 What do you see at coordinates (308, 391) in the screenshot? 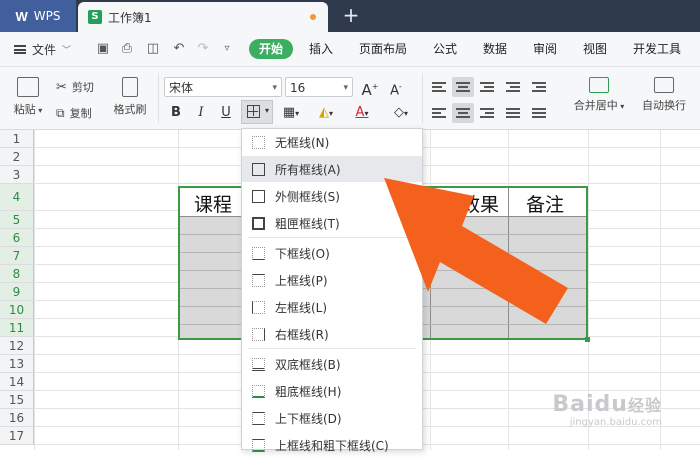
I see `border-option-label: 粗底框线(H)` at bounding box center [308, 391].